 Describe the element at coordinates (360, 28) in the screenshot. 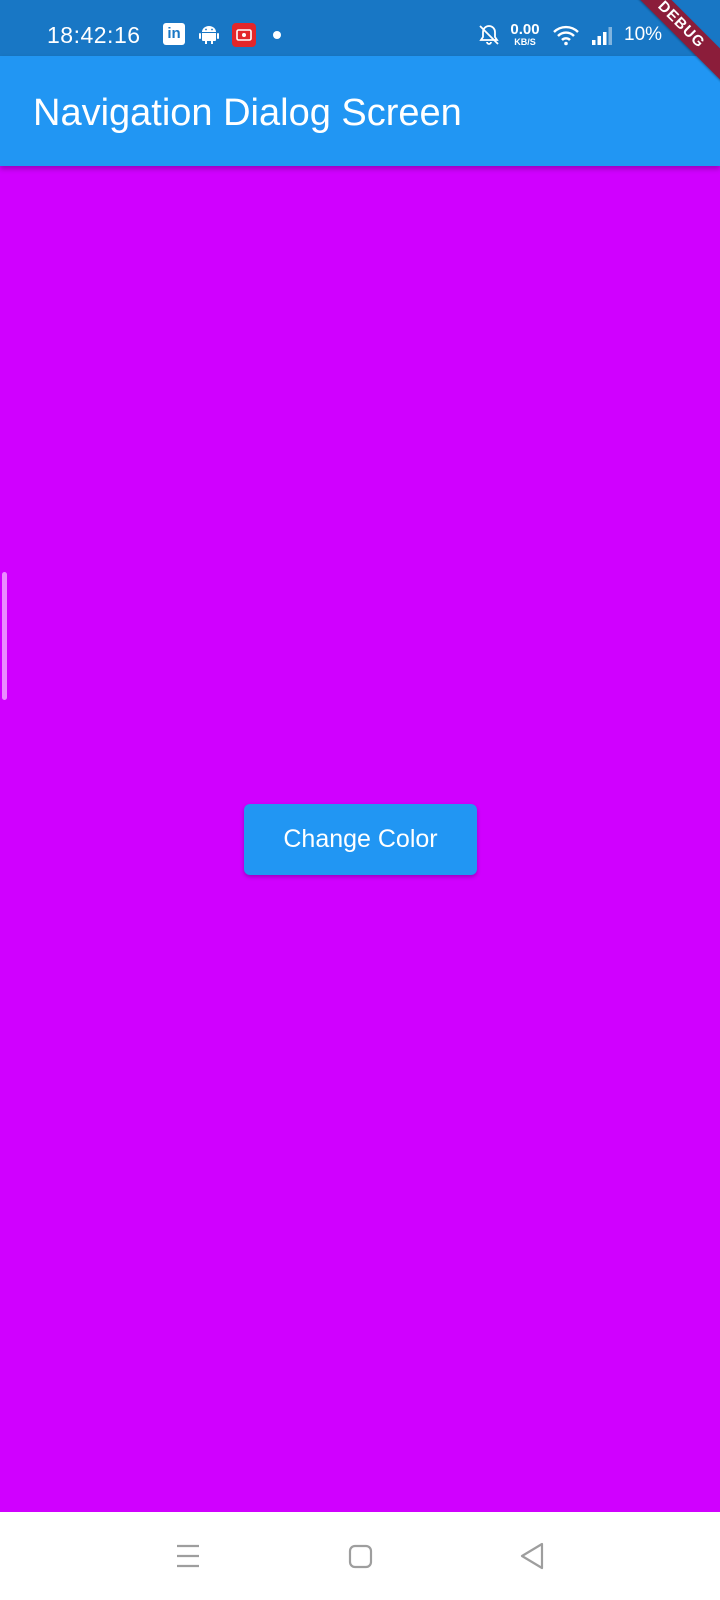

I see `status-bar: 18:42:16 in 0.00 KB/S 10%` at that location.